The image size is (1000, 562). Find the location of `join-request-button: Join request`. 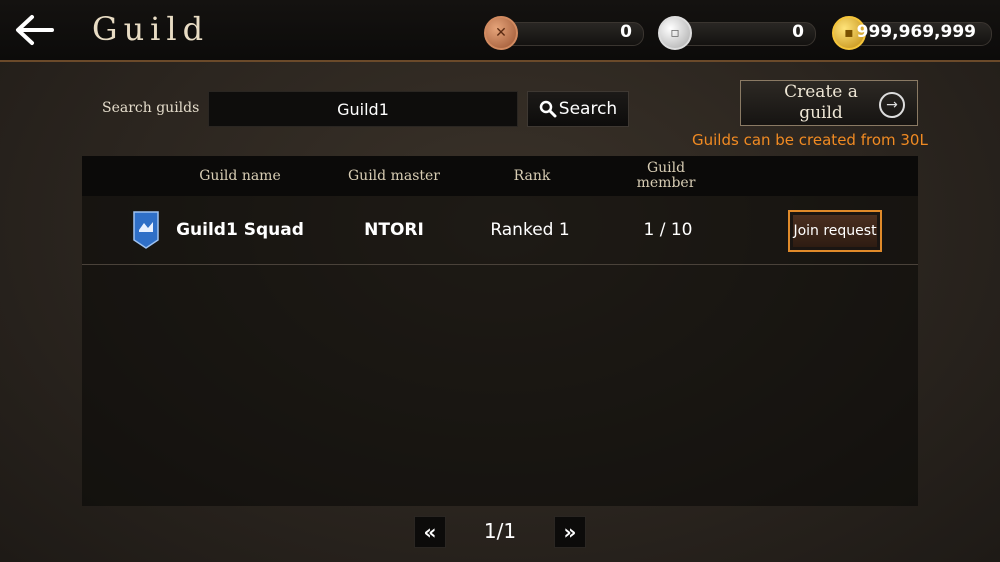

join-request-button: Join request is located at coordinates (835, 231).